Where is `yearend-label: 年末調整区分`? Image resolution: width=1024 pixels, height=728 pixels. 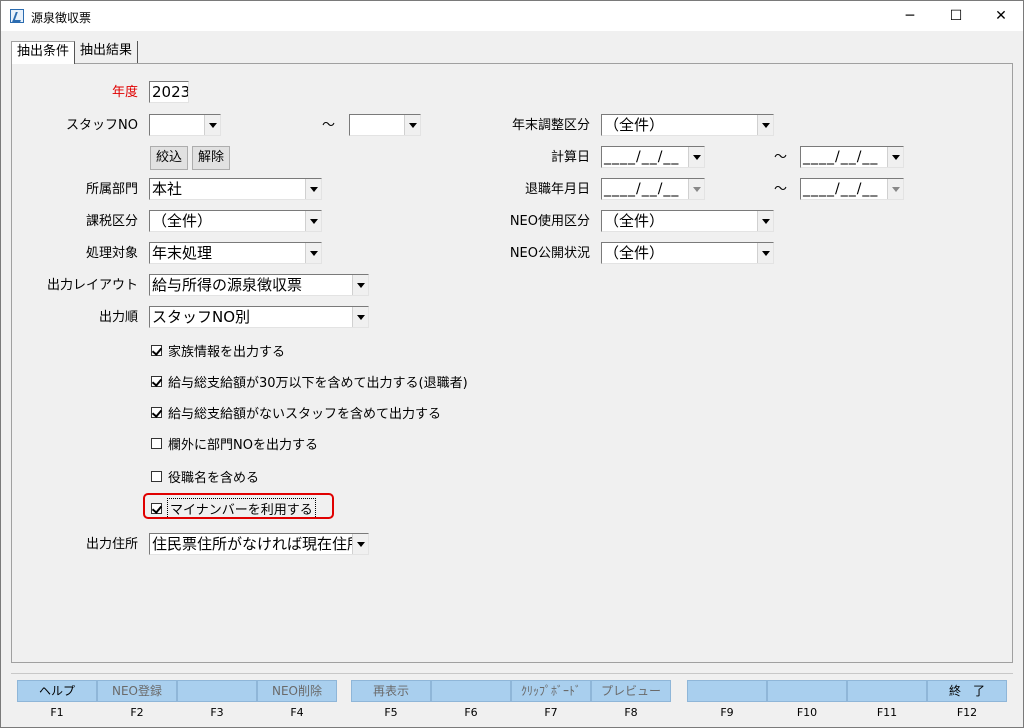
yearend-label: 年末調整区分 is located at coordinates (550, 125).